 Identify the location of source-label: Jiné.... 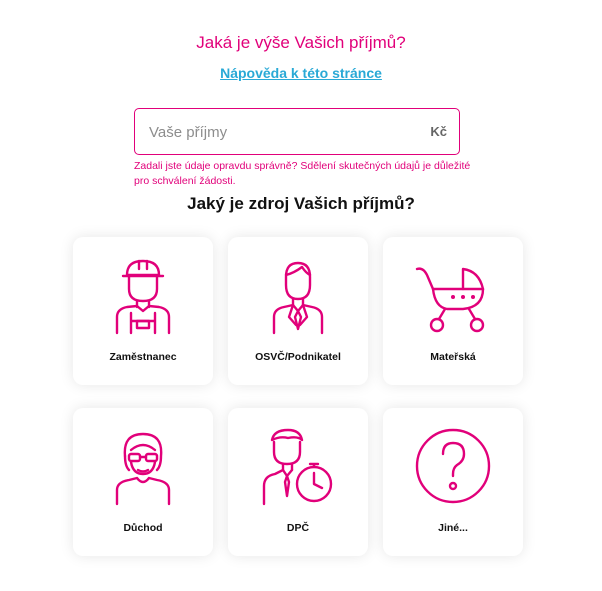
(453, 528).